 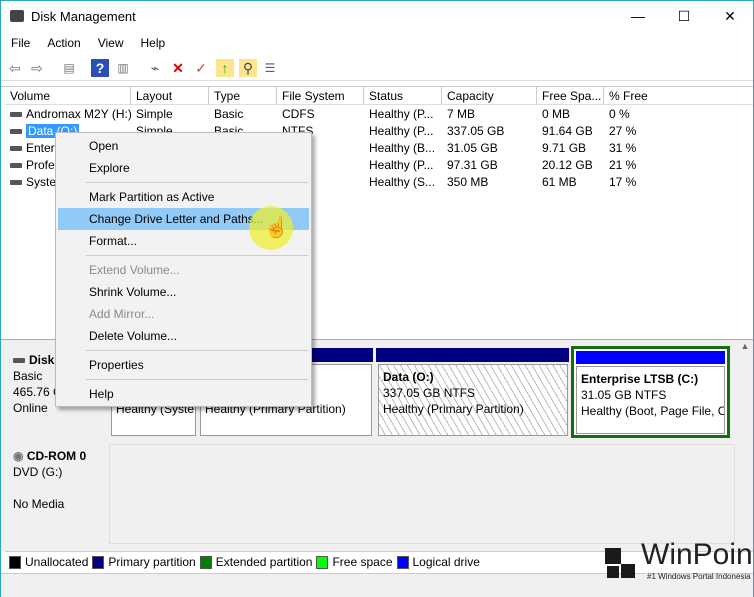 What do you see at coordinates (489, 148) in the screenshot?
I see `table-cell: 31.05 GB` at bounding box center [489, 148].